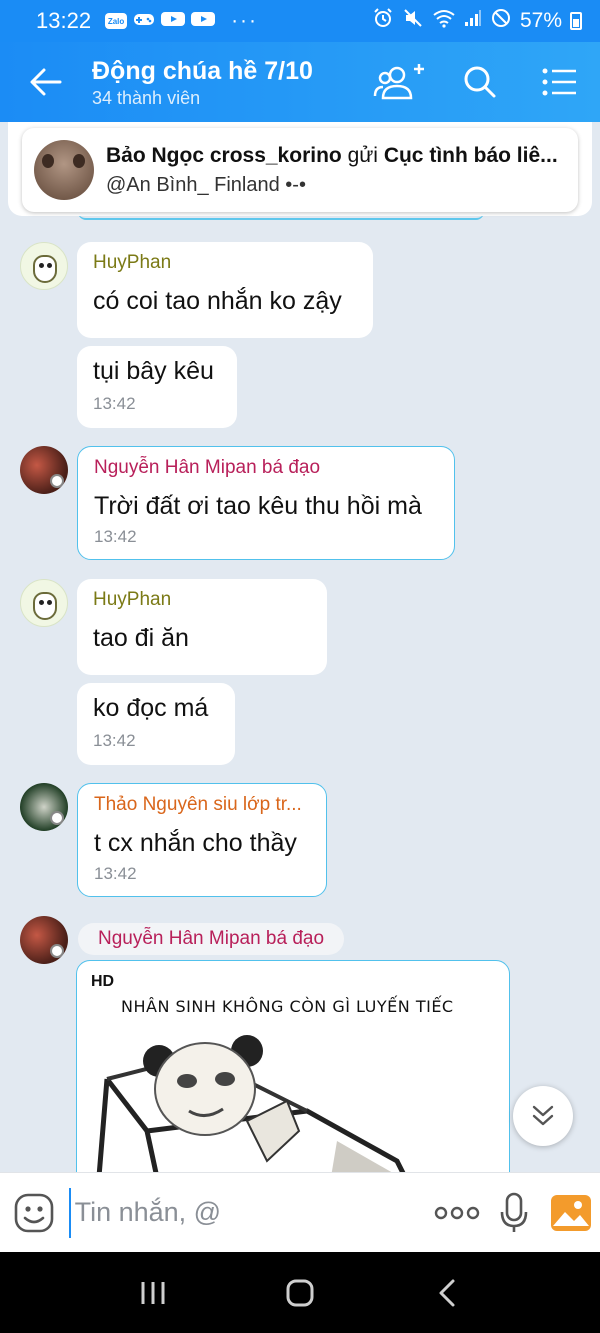  What do you see at coordinates (116, 21) in the screenshot?
I see `zalo-icon: Zalo` at bounding box center [116, 21].